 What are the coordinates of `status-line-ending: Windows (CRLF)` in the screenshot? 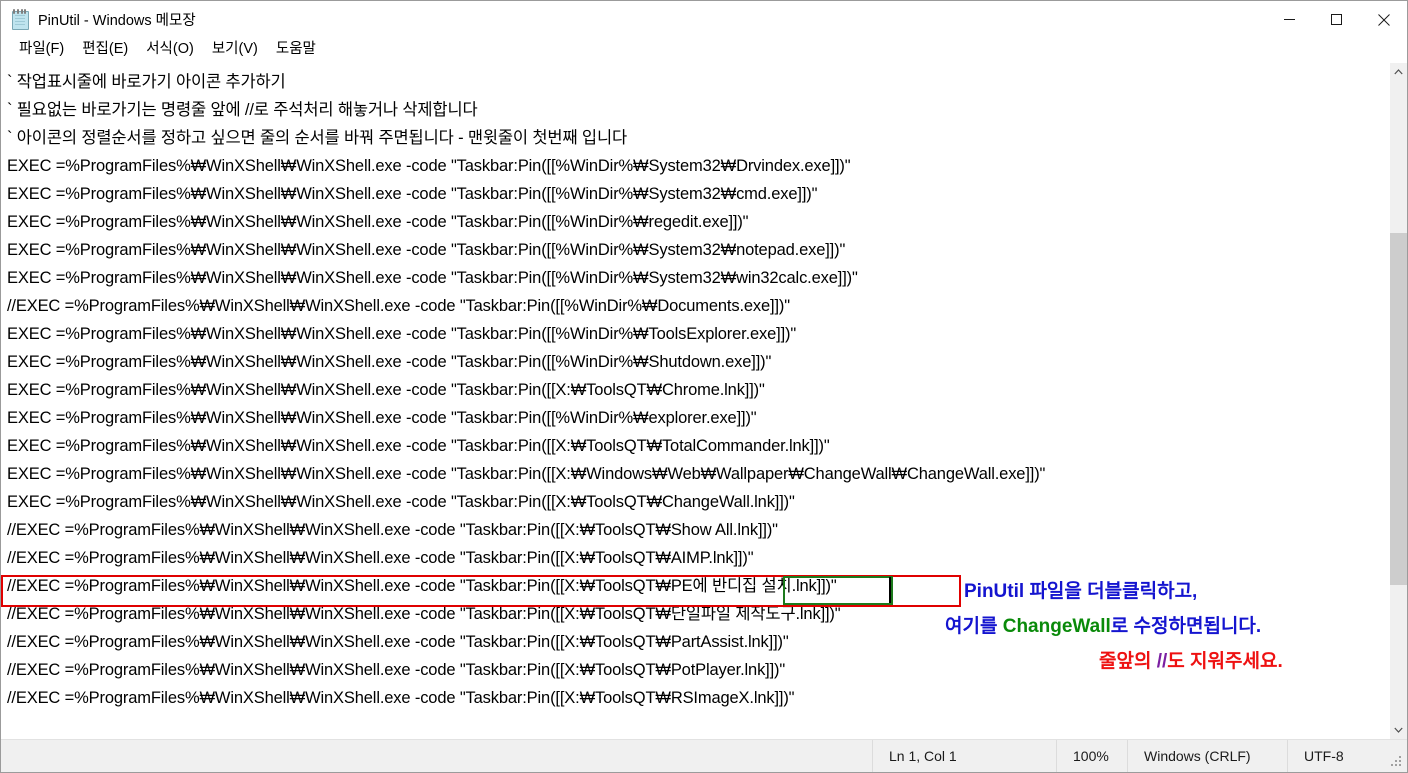 It's located at (1207, 756).